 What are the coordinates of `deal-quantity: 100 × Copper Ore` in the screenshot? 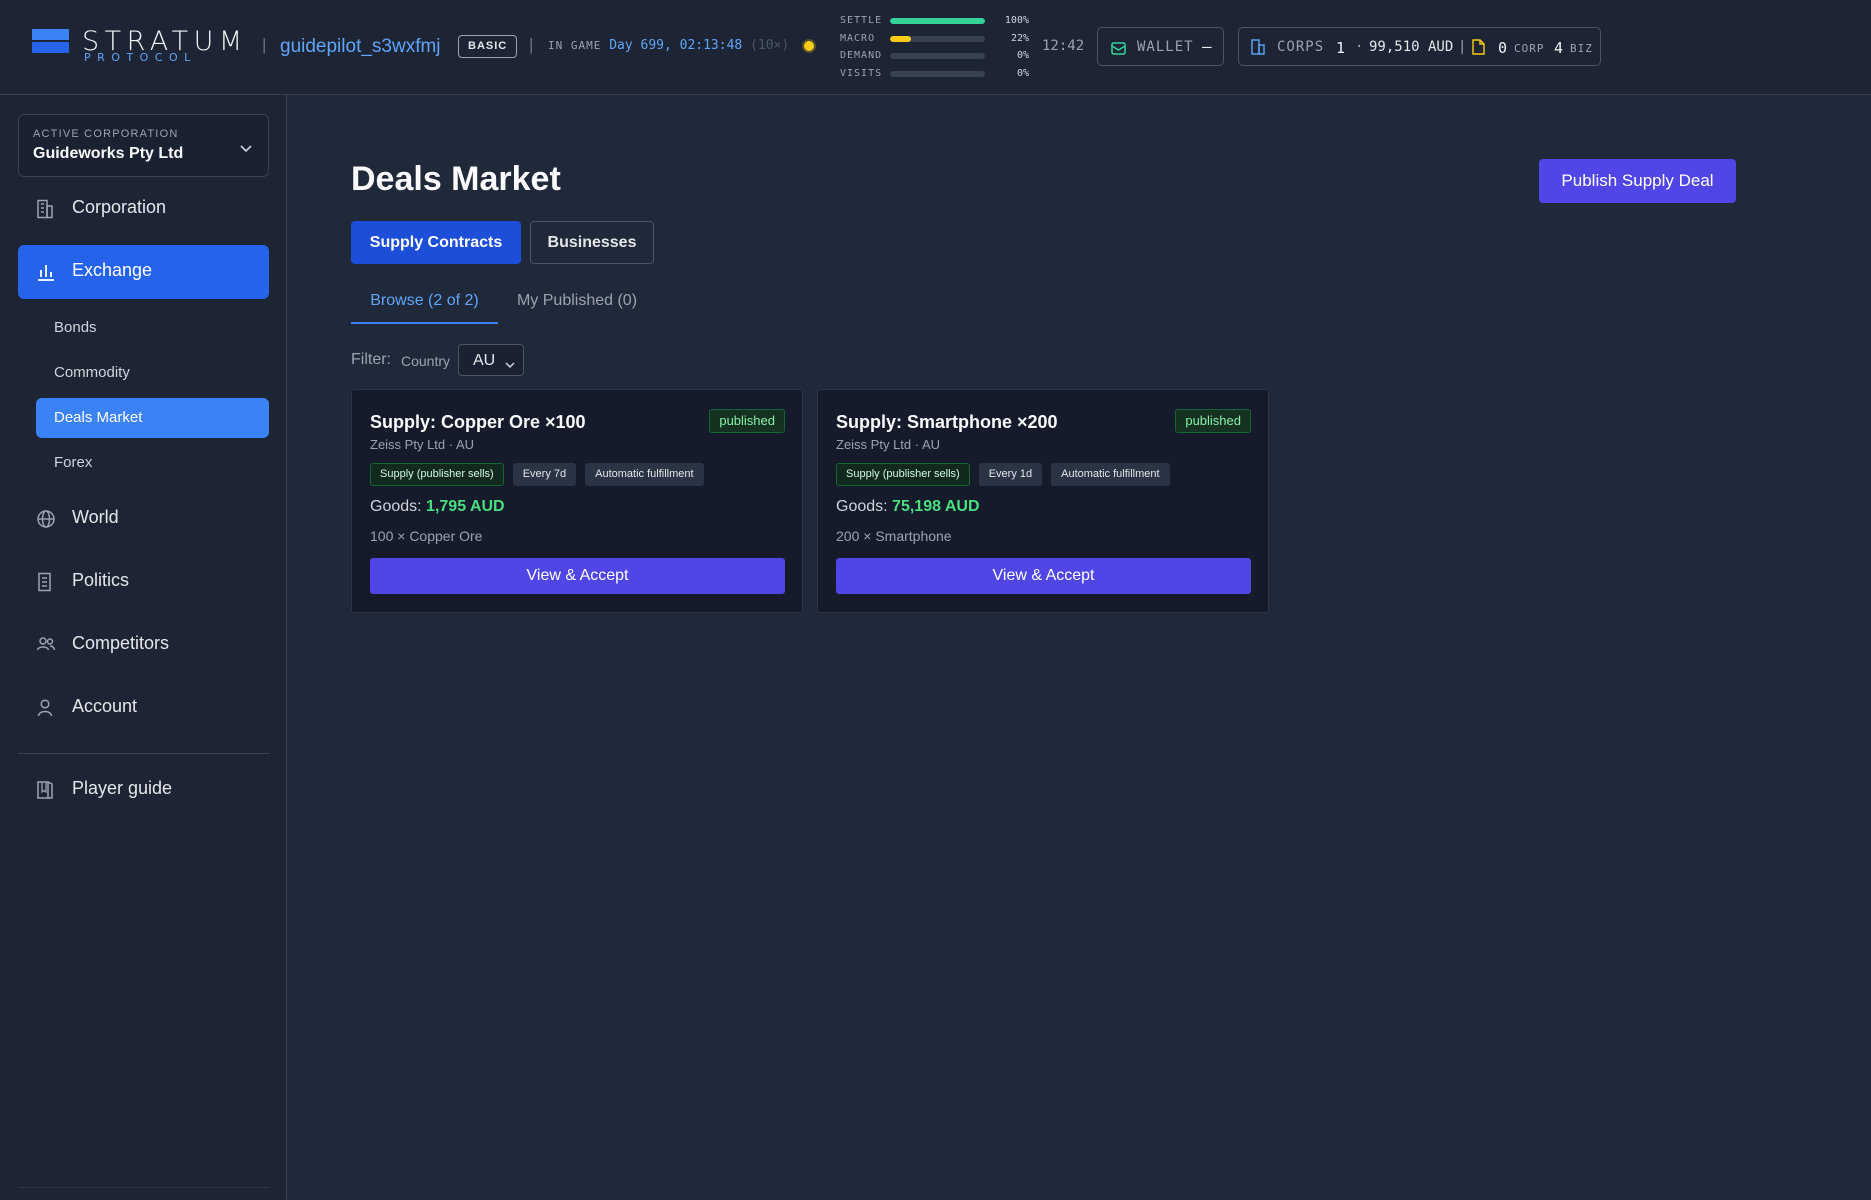 It's located at (426, 536).